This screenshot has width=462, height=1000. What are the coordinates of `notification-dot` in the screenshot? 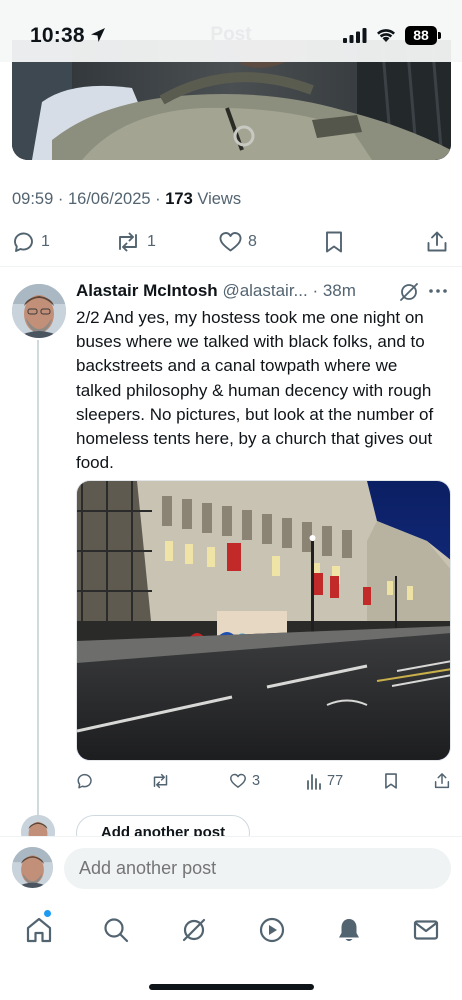 It's located at (47, 913).